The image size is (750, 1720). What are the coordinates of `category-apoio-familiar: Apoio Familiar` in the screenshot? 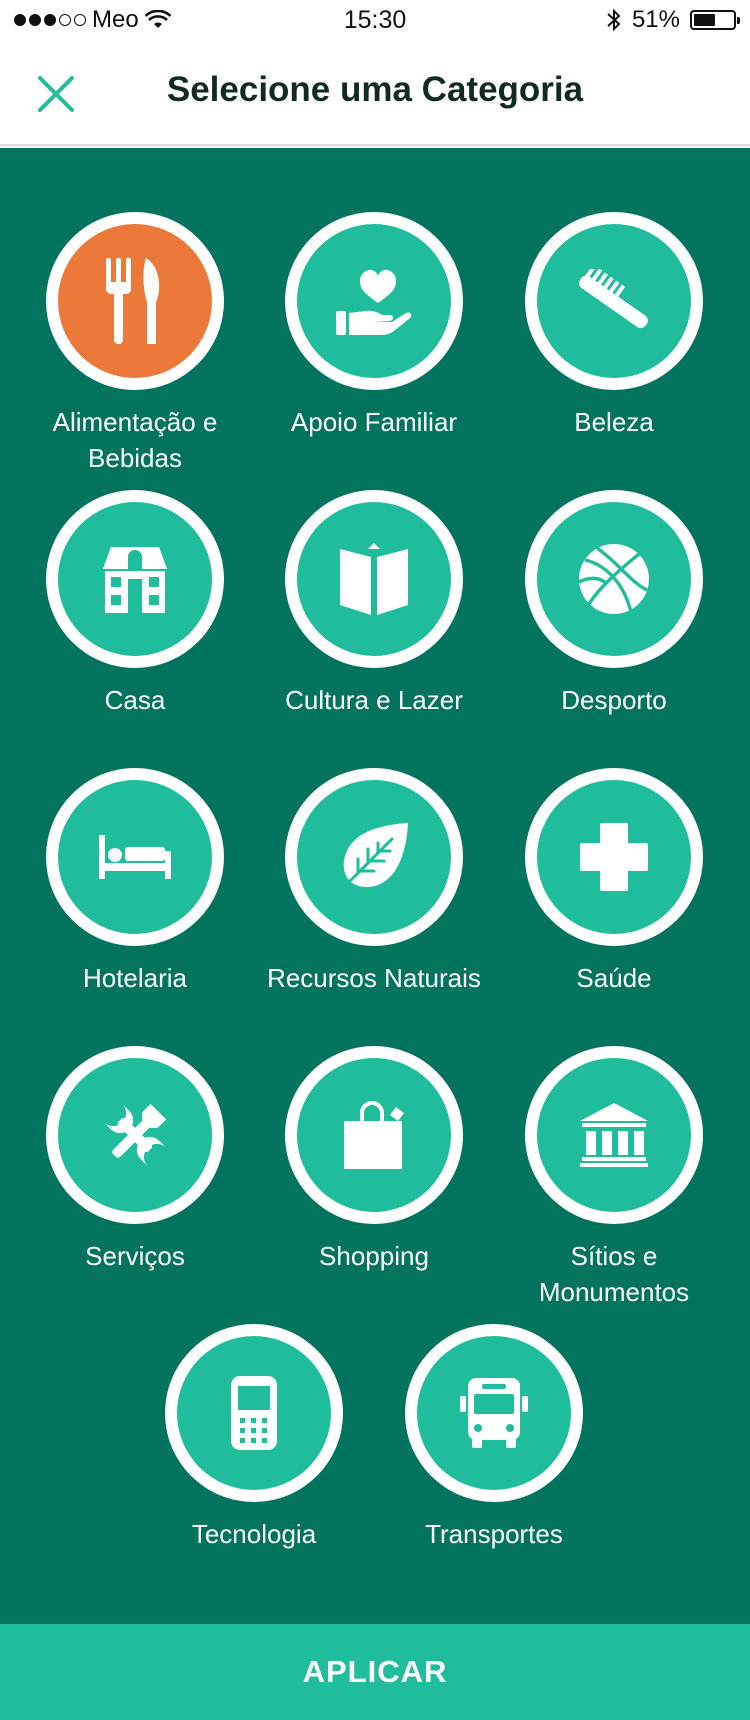 It's located at (374, 326).